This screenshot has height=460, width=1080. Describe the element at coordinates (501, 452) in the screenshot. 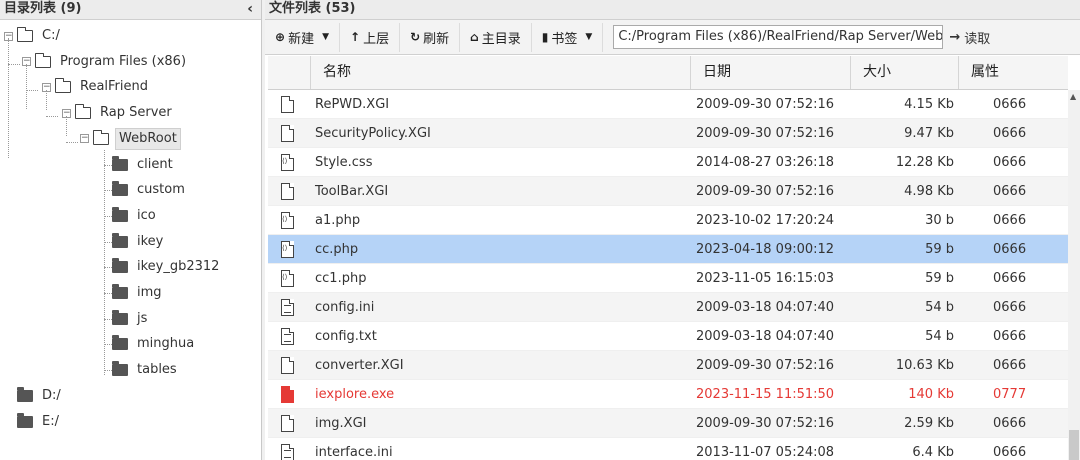

I see `file-name: interface.ini` at that location.